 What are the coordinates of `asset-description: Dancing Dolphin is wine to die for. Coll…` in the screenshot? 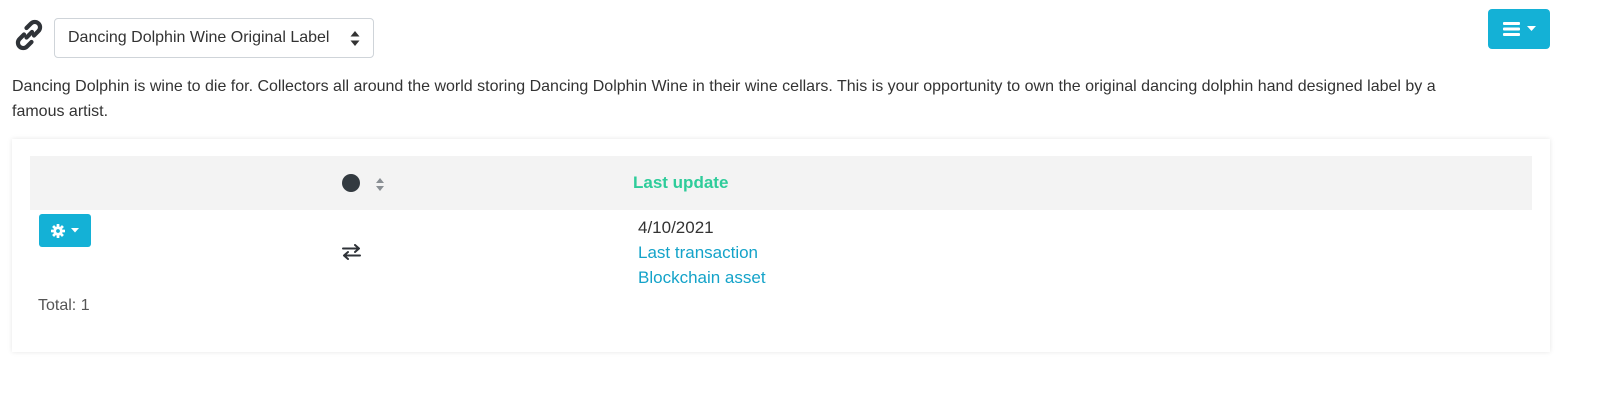 It's located at (724, 99).